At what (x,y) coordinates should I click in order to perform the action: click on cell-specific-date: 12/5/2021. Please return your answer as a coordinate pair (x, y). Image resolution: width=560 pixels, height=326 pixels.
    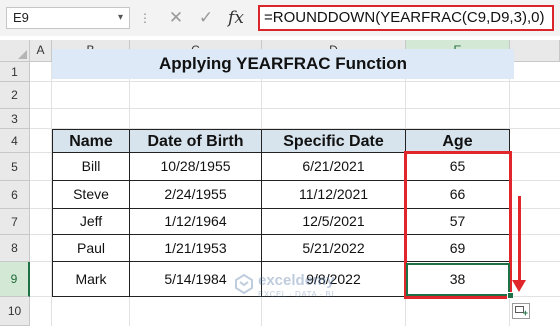
    Looking at the image, I should click on (334, 222).